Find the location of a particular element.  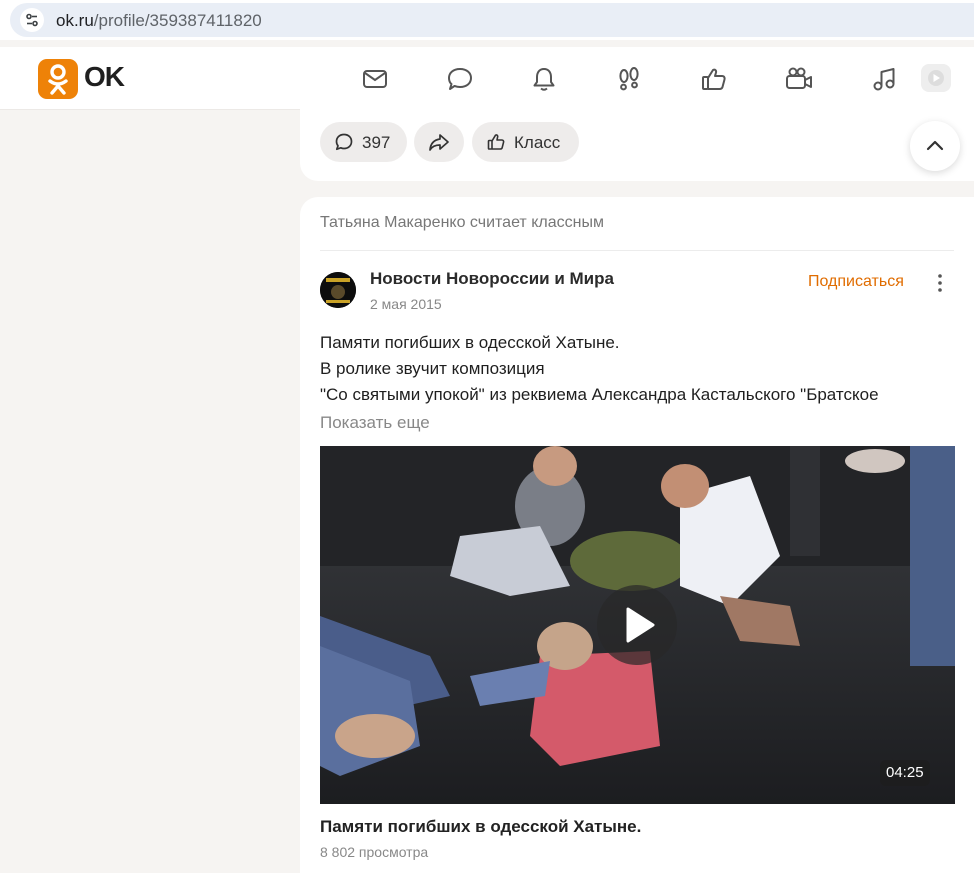

play-icon is located at coordinates (640, 625).